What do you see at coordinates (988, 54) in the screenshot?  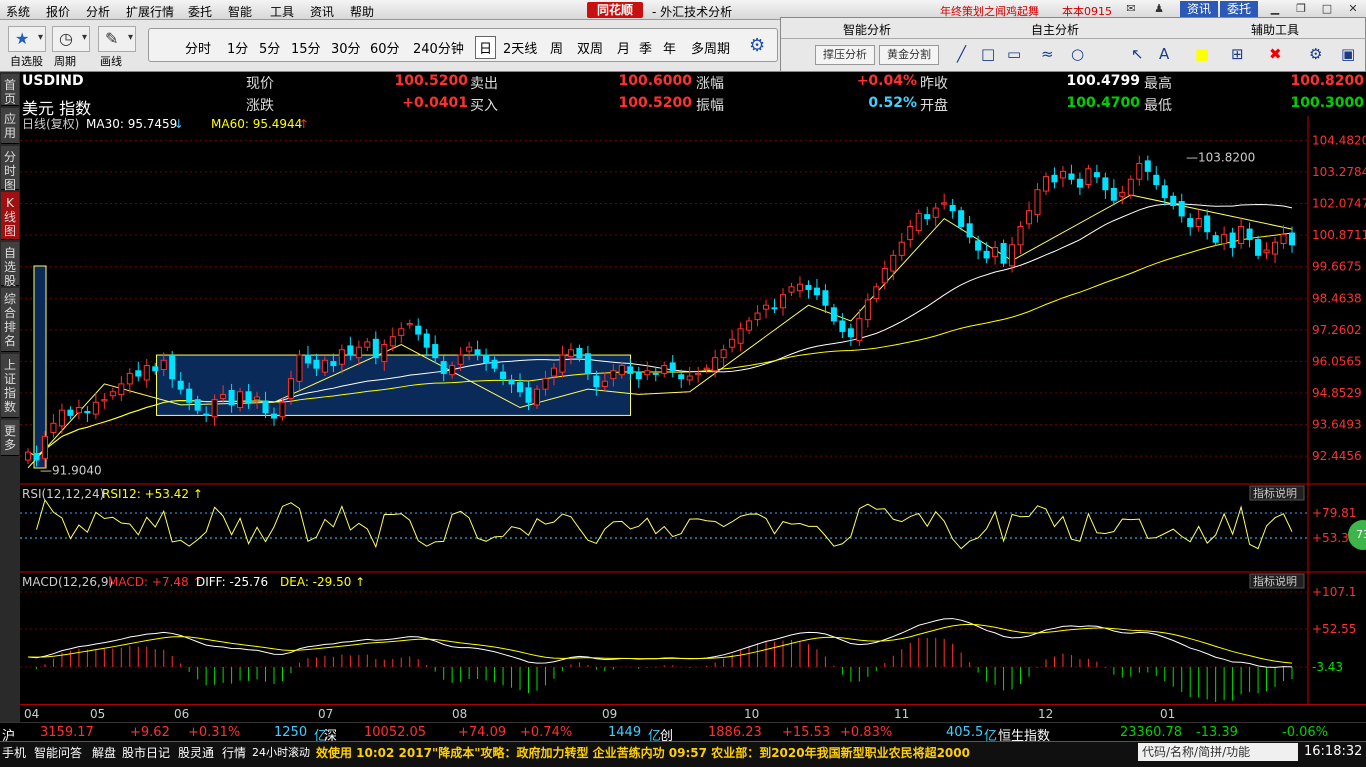 I see `rect-tool-icon: □` at bounding box center [988, 54].